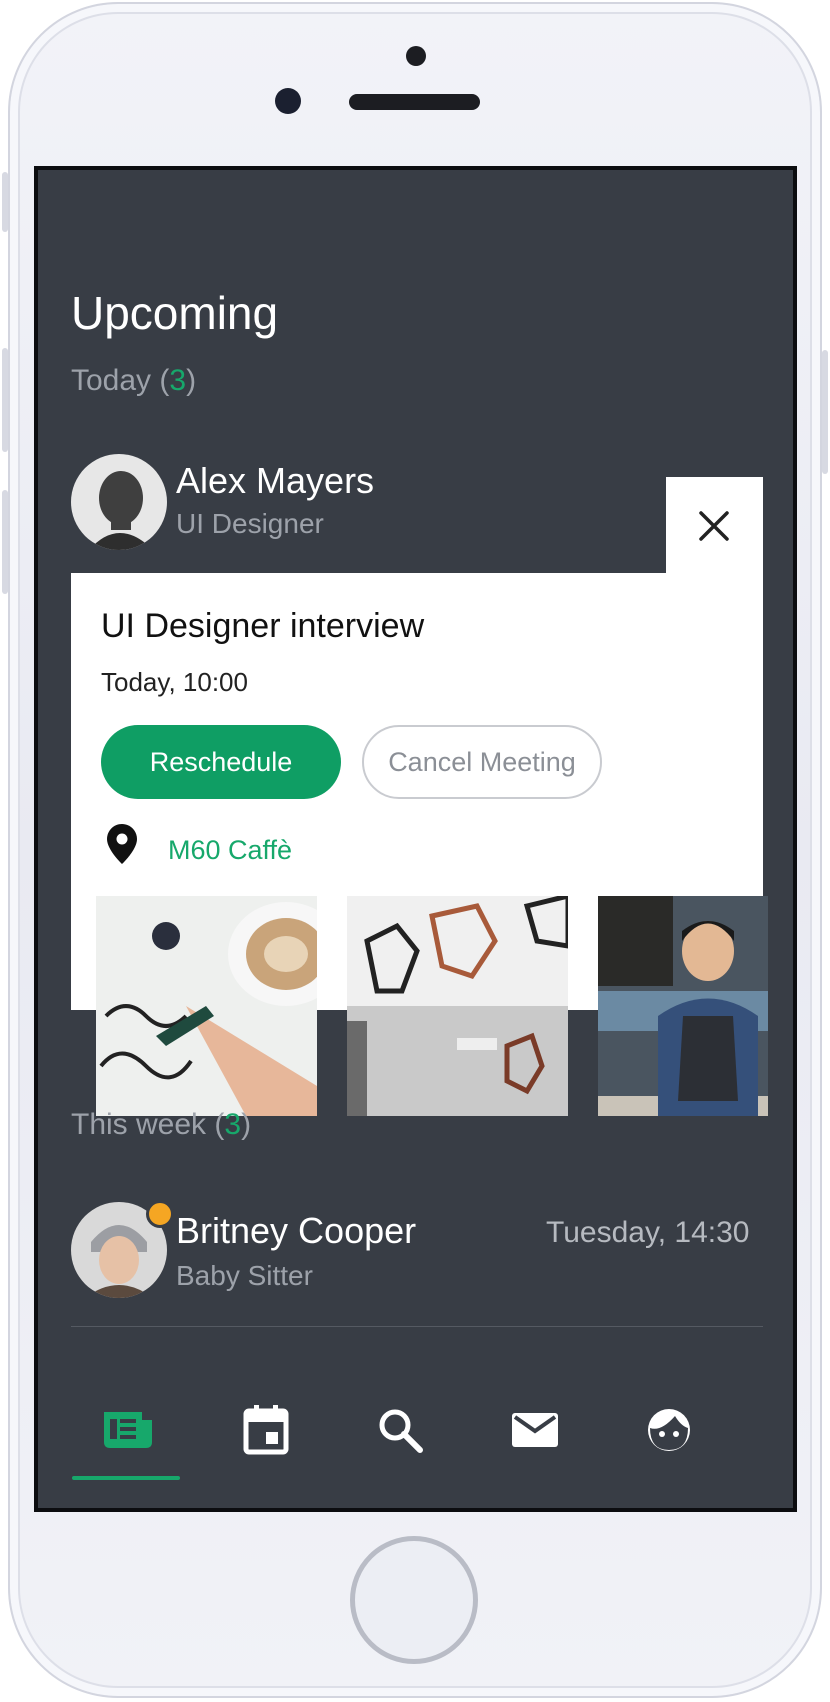 Image resolution: width=830 pixels, height=1702 pixels. Describe the element at coordinates (275, 480) in the screenshot. I see `person-name: Alex Mayers` at that location.